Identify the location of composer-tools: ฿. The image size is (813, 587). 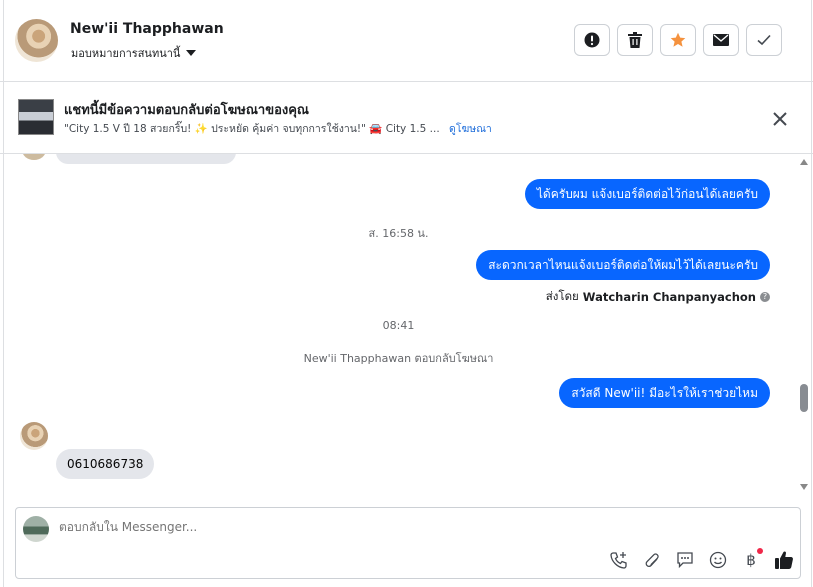
(701, 559).